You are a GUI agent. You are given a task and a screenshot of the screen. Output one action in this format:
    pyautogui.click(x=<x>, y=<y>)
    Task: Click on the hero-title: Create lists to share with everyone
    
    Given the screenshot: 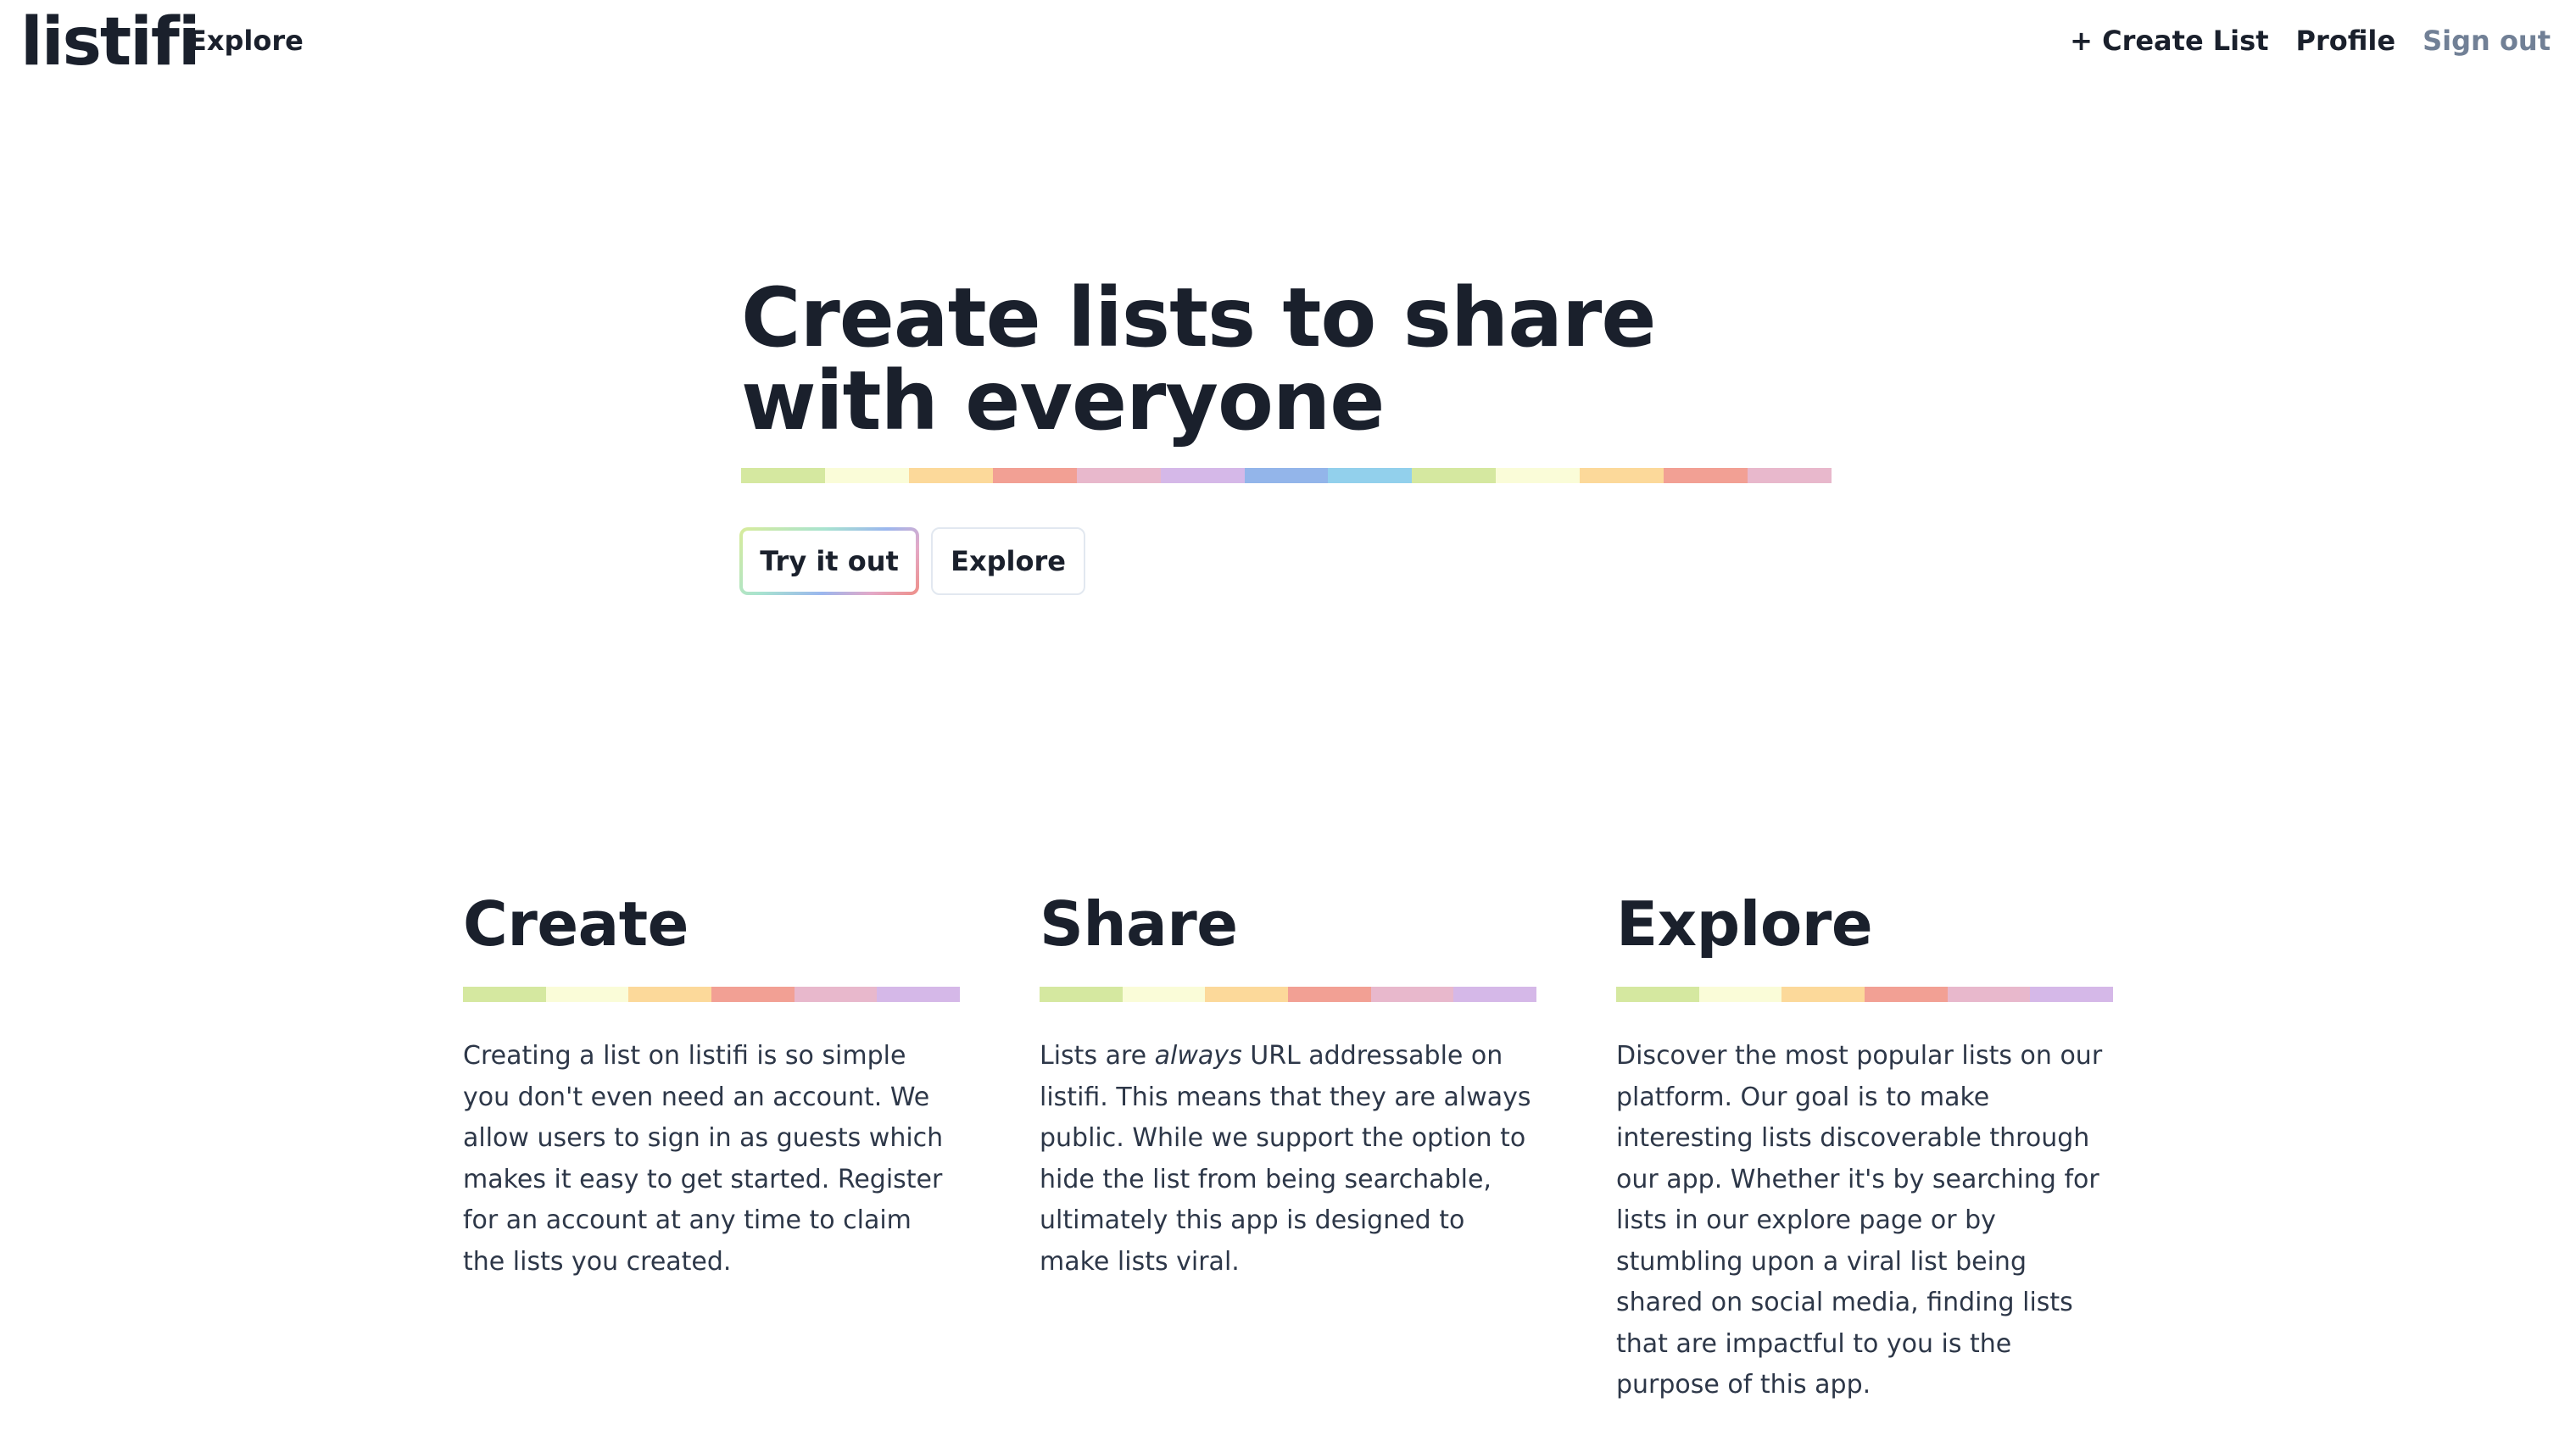 What is the action you would take?
    pyautogui.click(x=1199, y=359)
    